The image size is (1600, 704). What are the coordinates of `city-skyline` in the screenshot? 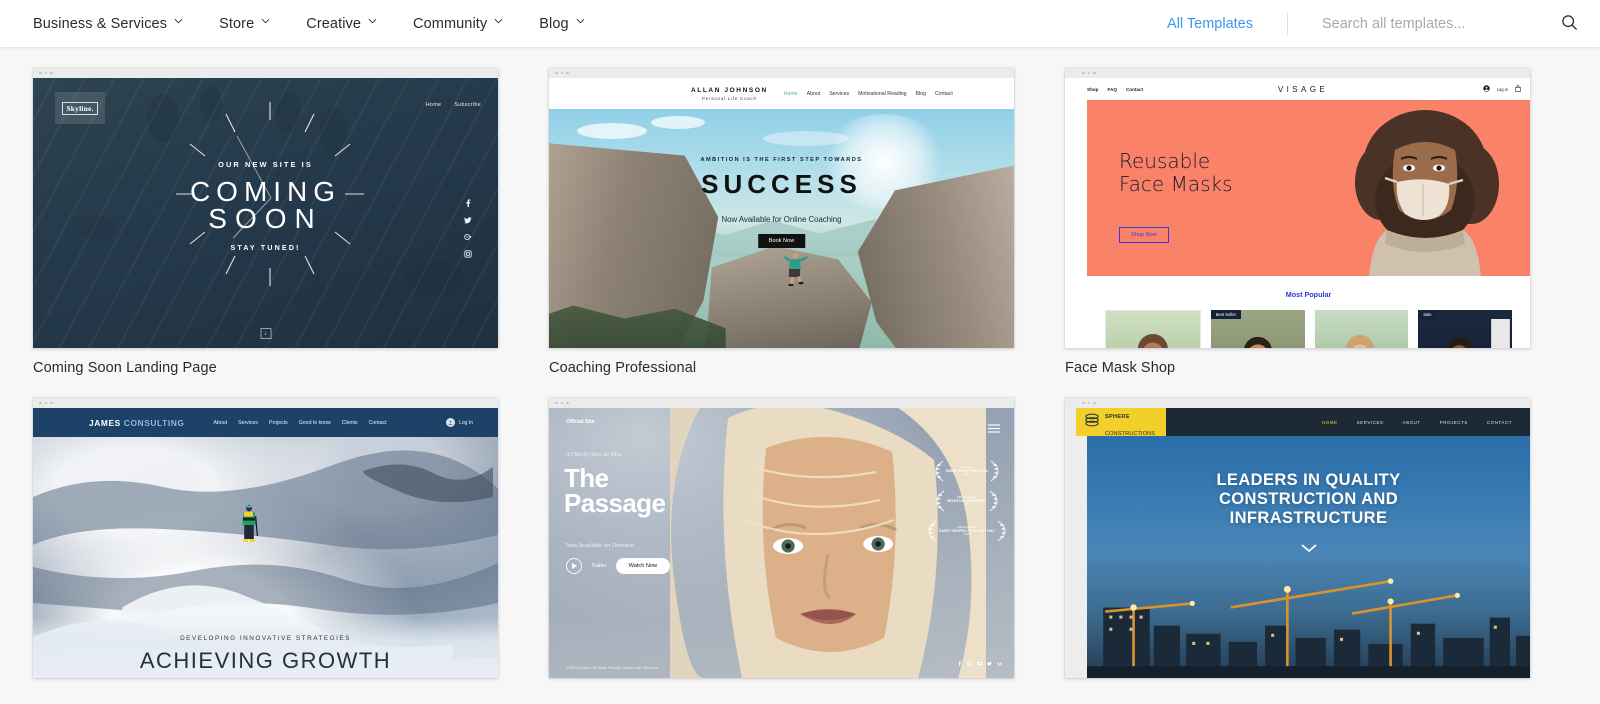 It's located at (1308, 628).